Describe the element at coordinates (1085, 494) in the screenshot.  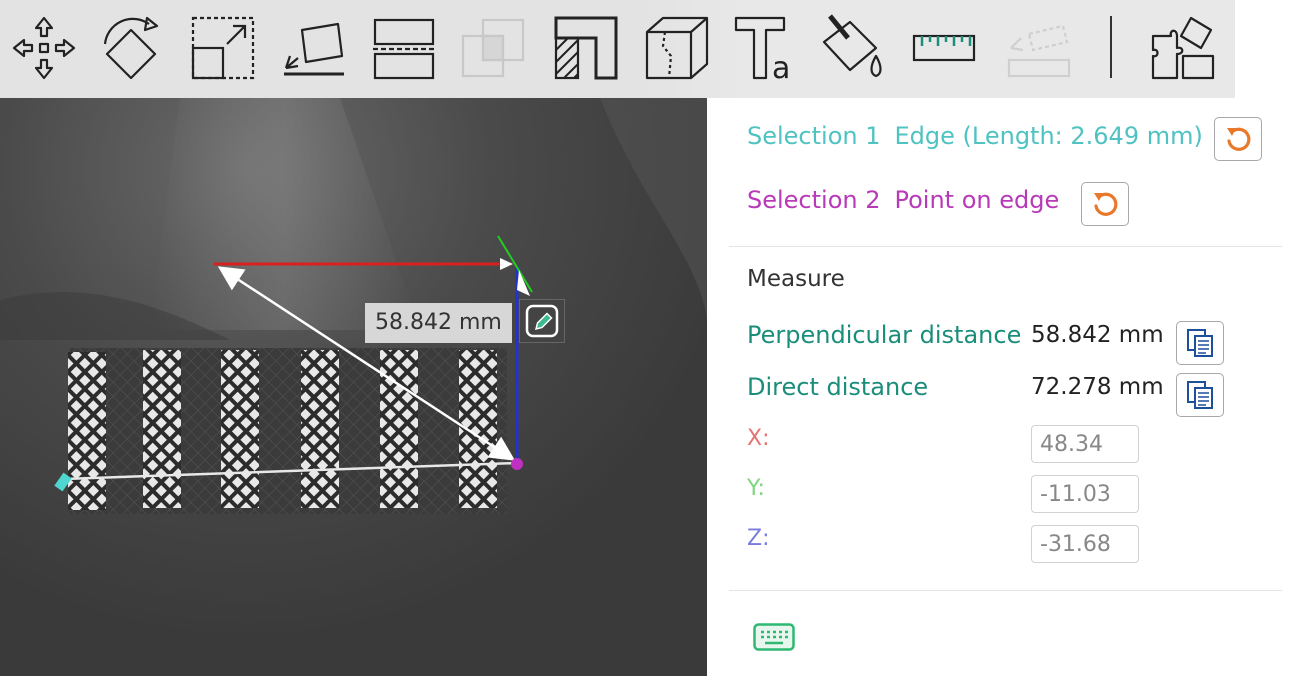
I see `y-coordinate-field` at that location.